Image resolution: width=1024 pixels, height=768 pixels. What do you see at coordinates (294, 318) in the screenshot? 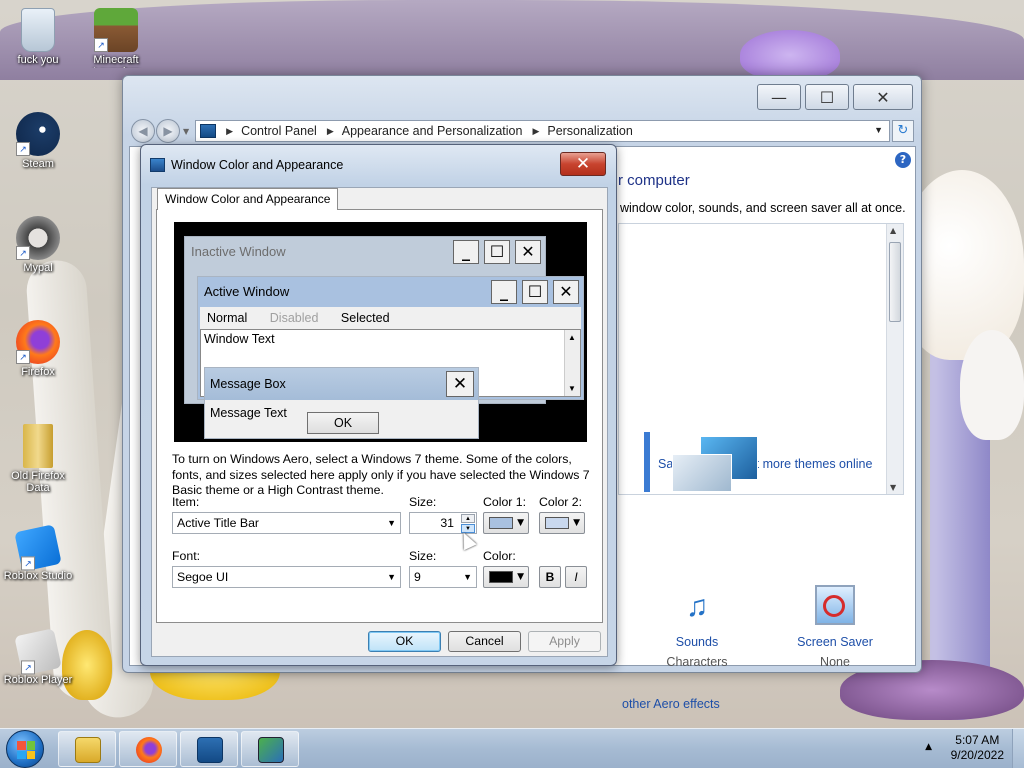
I see `menu-disabled: Disabled` at bounding box center [294, 318].